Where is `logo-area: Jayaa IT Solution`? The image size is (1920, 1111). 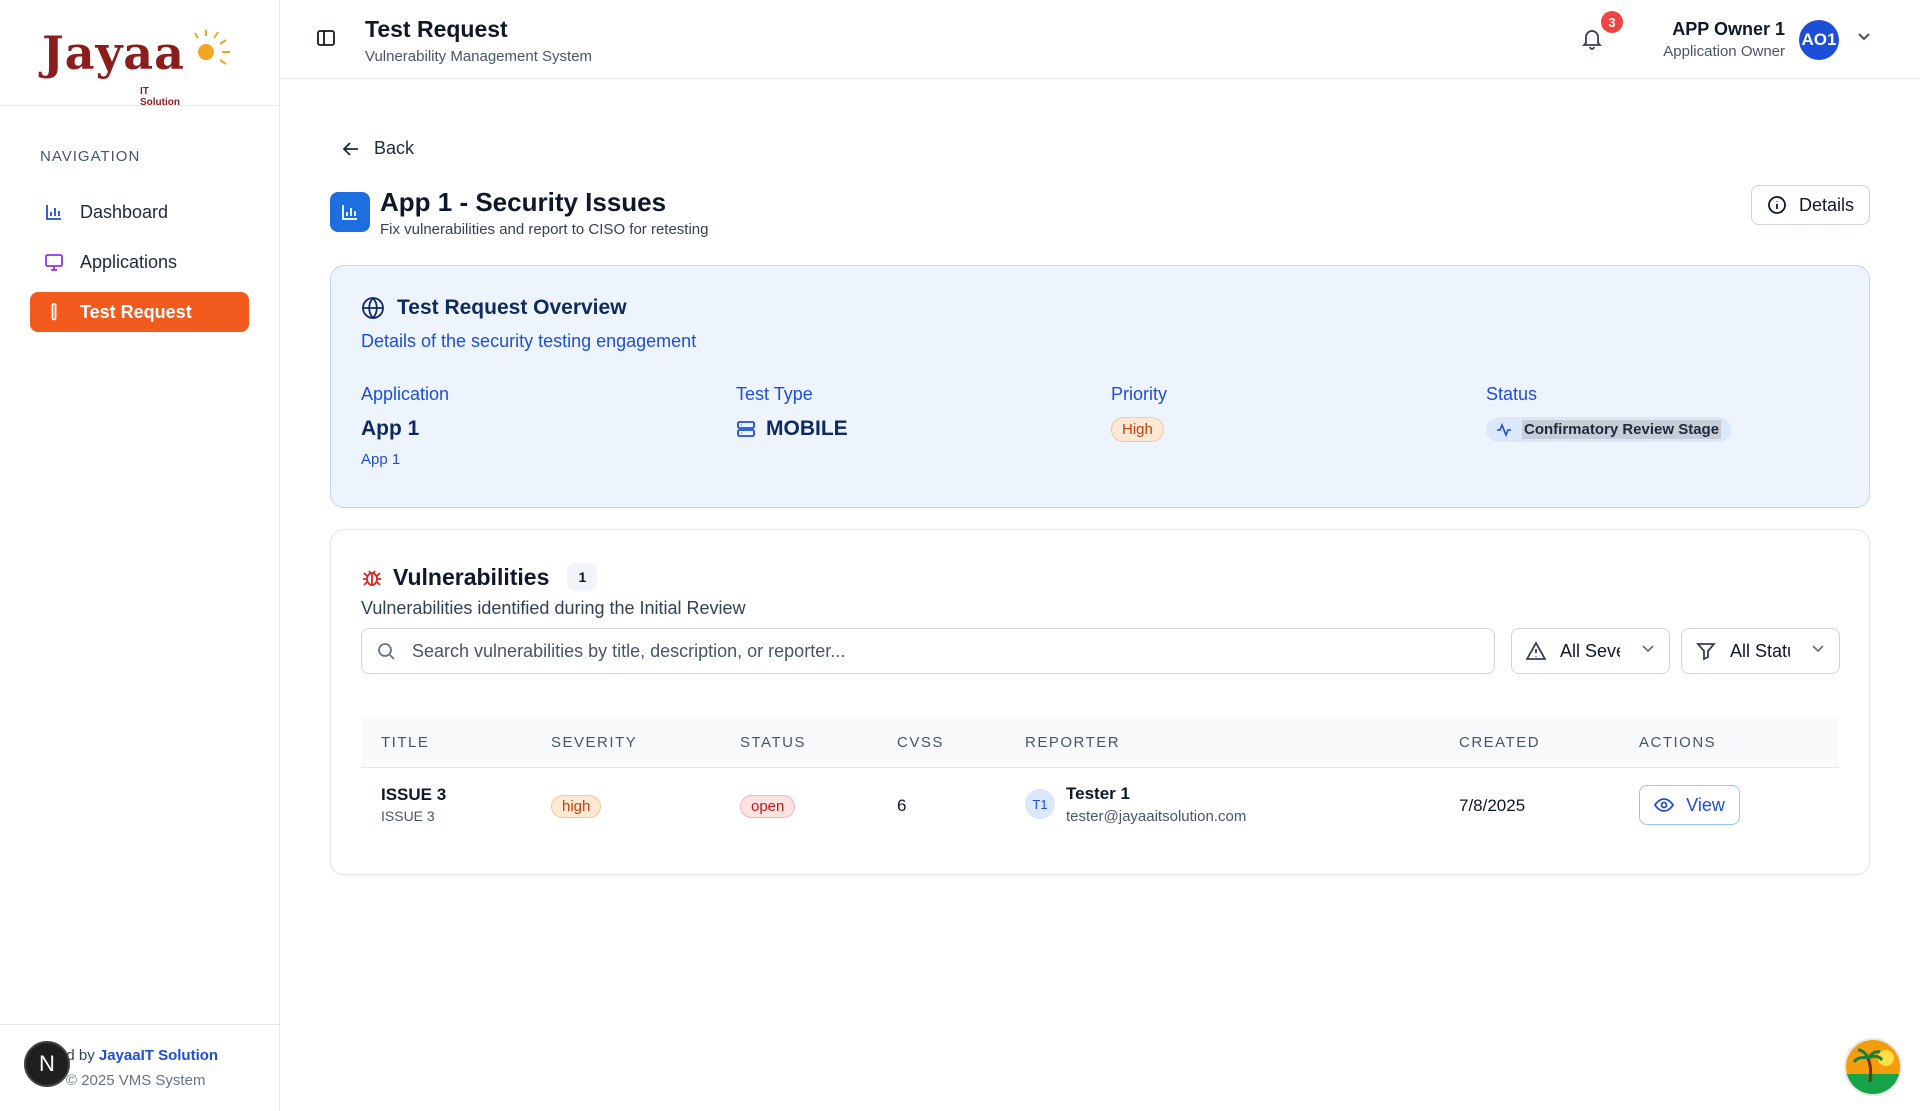
logo-area: Jayaa IT Solution is located at coordinates (139, 54).